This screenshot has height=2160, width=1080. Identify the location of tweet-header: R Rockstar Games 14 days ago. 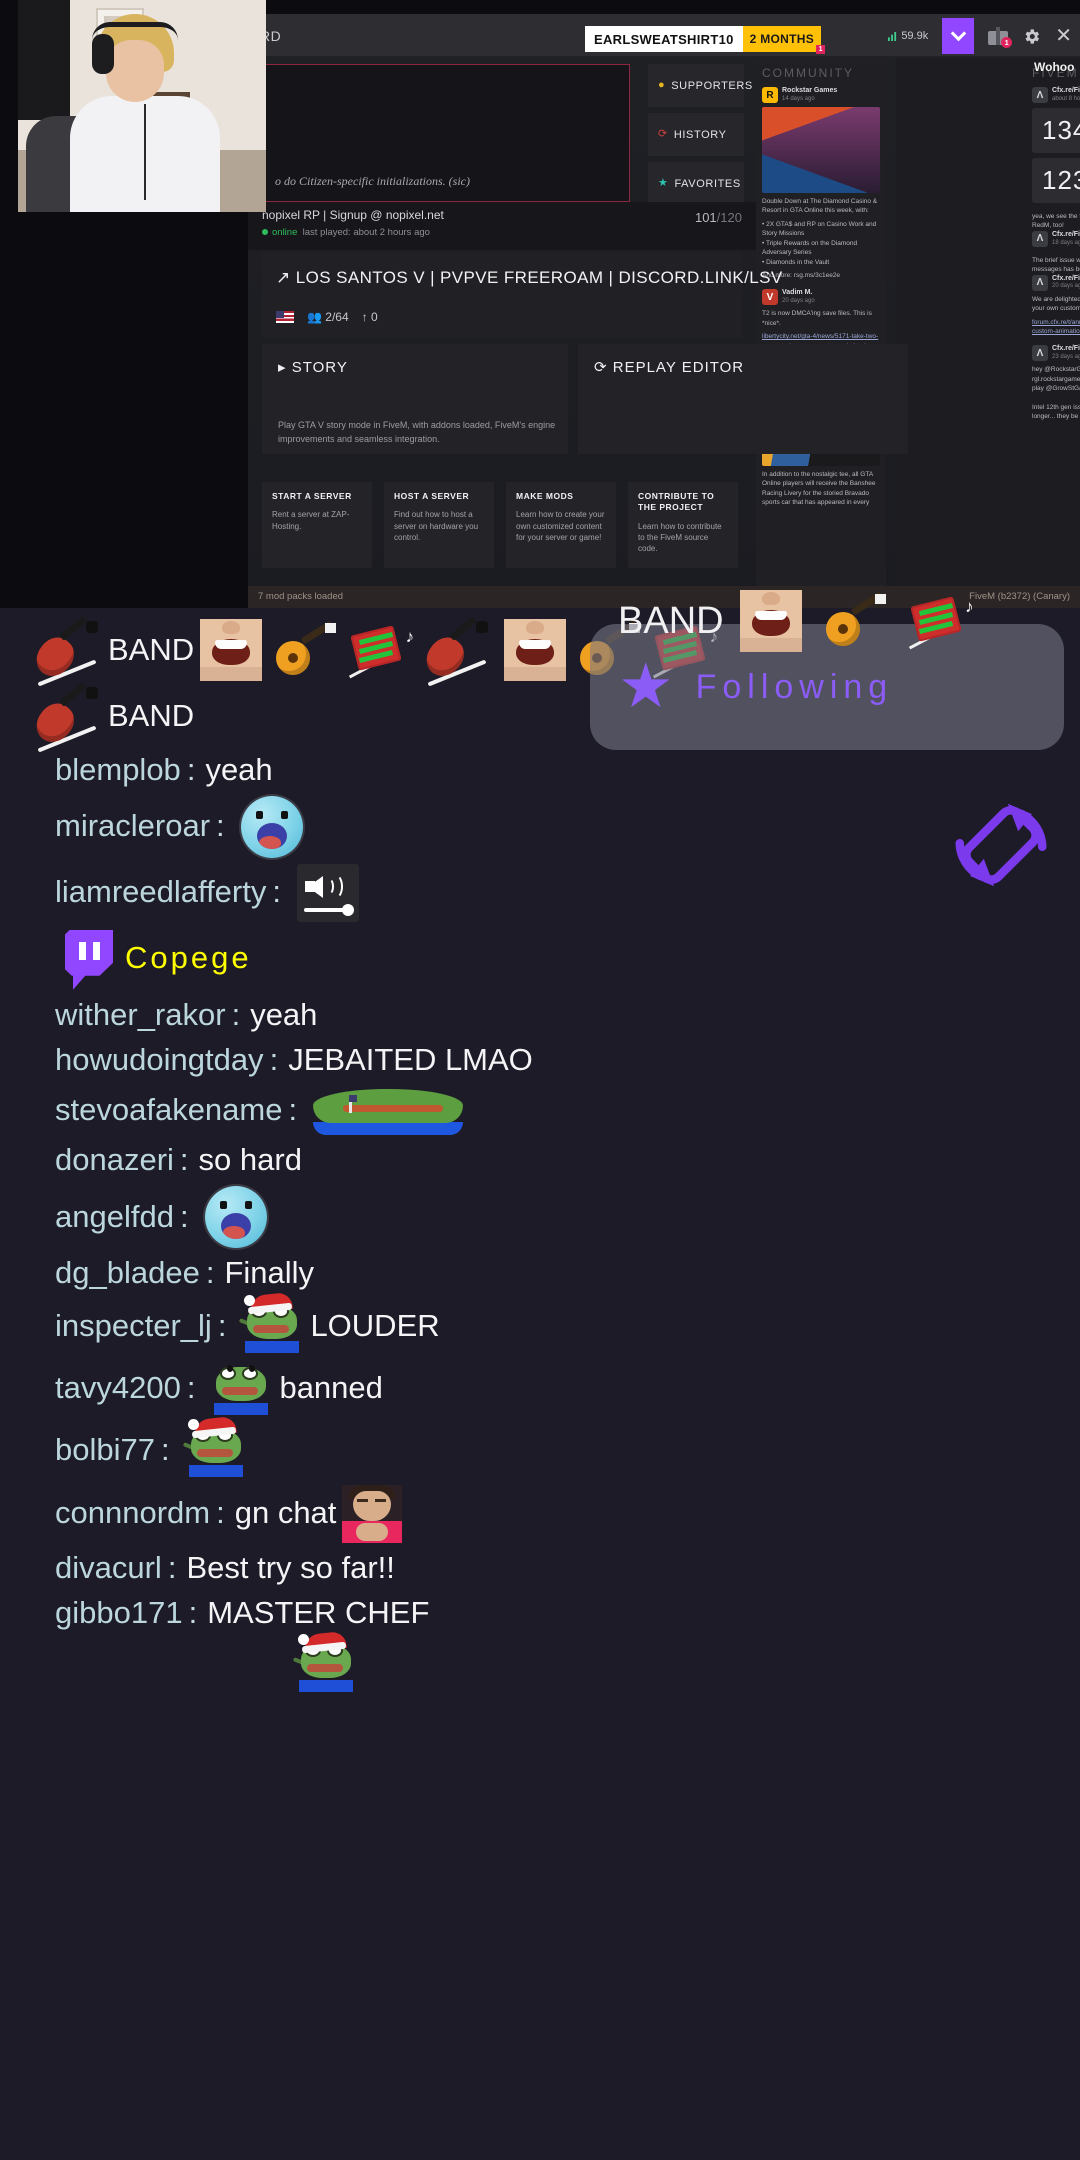
(821, 95).